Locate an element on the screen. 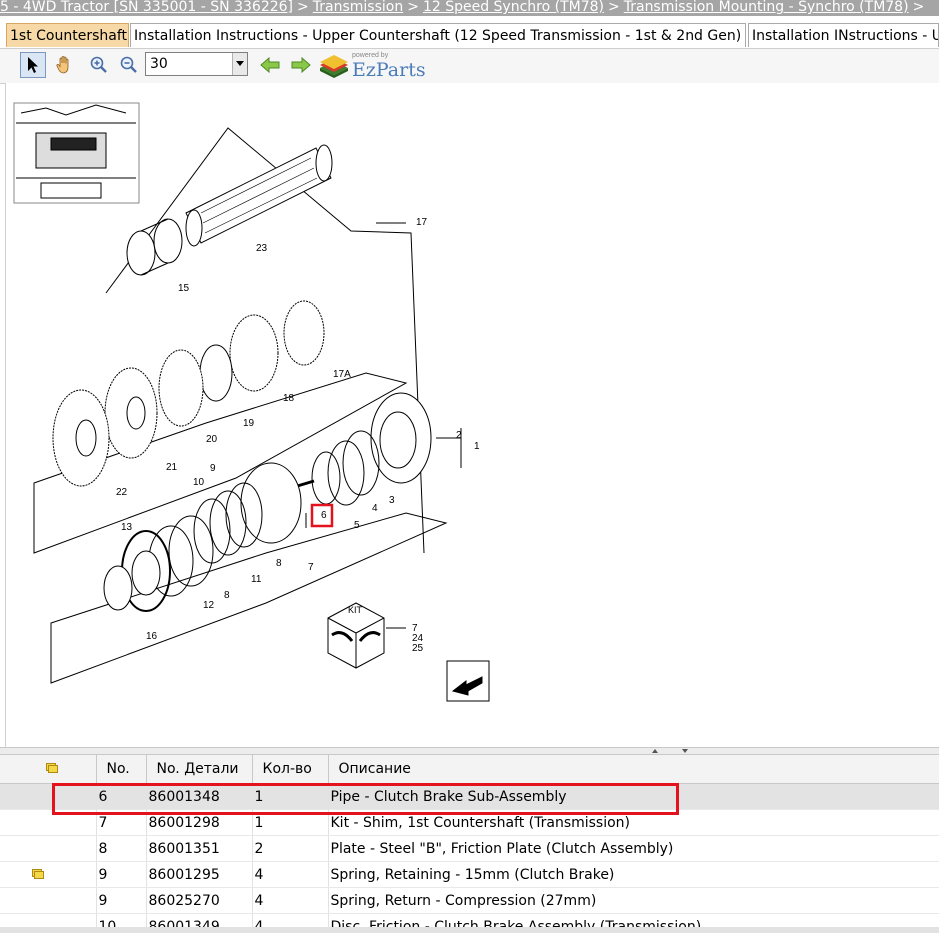 The image size is (939, 933). exit-icon is located at coordinates (468, 681).